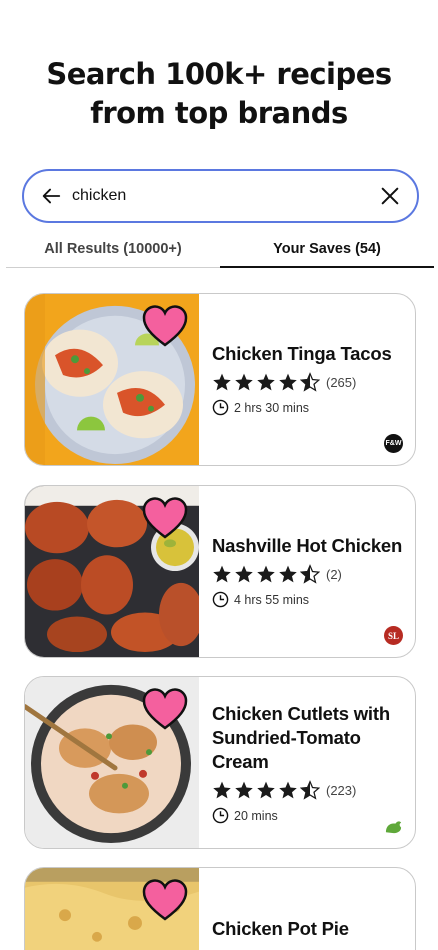 The height and width of the screenshot is (950, 438). I want to click on rating-count: (265), so click(341, 382).